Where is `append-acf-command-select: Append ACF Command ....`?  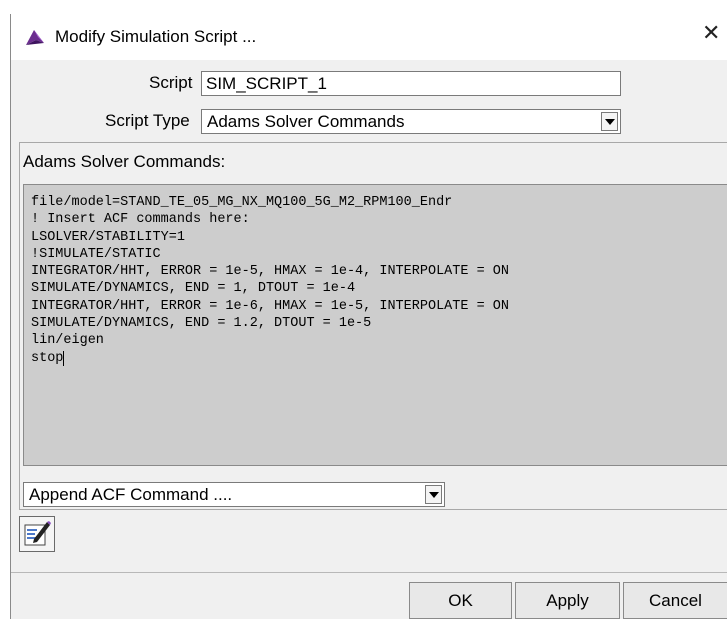
append-acf-command-select: Append ACF Command .... is located at coordinates (234, 494).